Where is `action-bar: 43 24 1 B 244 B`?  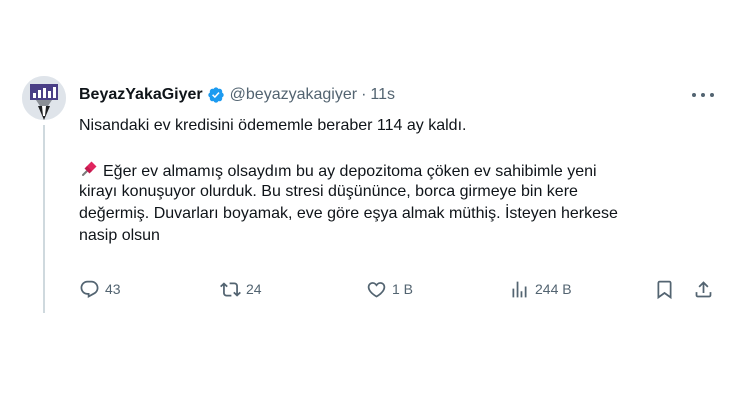 action-bar: 43 24 1 B 244 B is located at coordinates (399, 289).